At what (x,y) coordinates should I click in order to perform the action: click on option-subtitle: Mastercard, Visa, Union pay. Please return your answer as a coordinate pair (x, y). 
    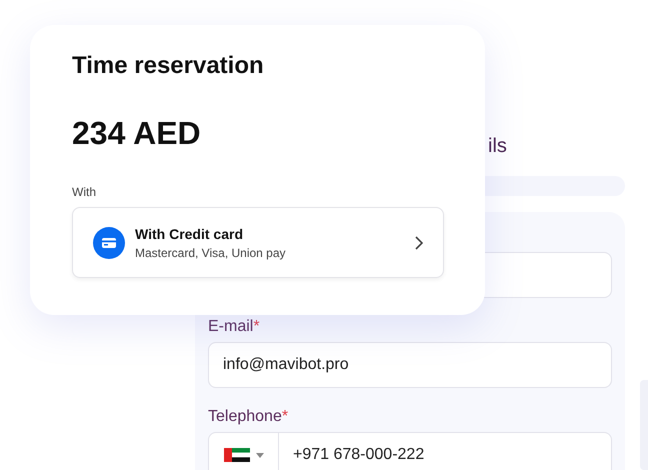
    Looking at the image, I should click on (211, 253).